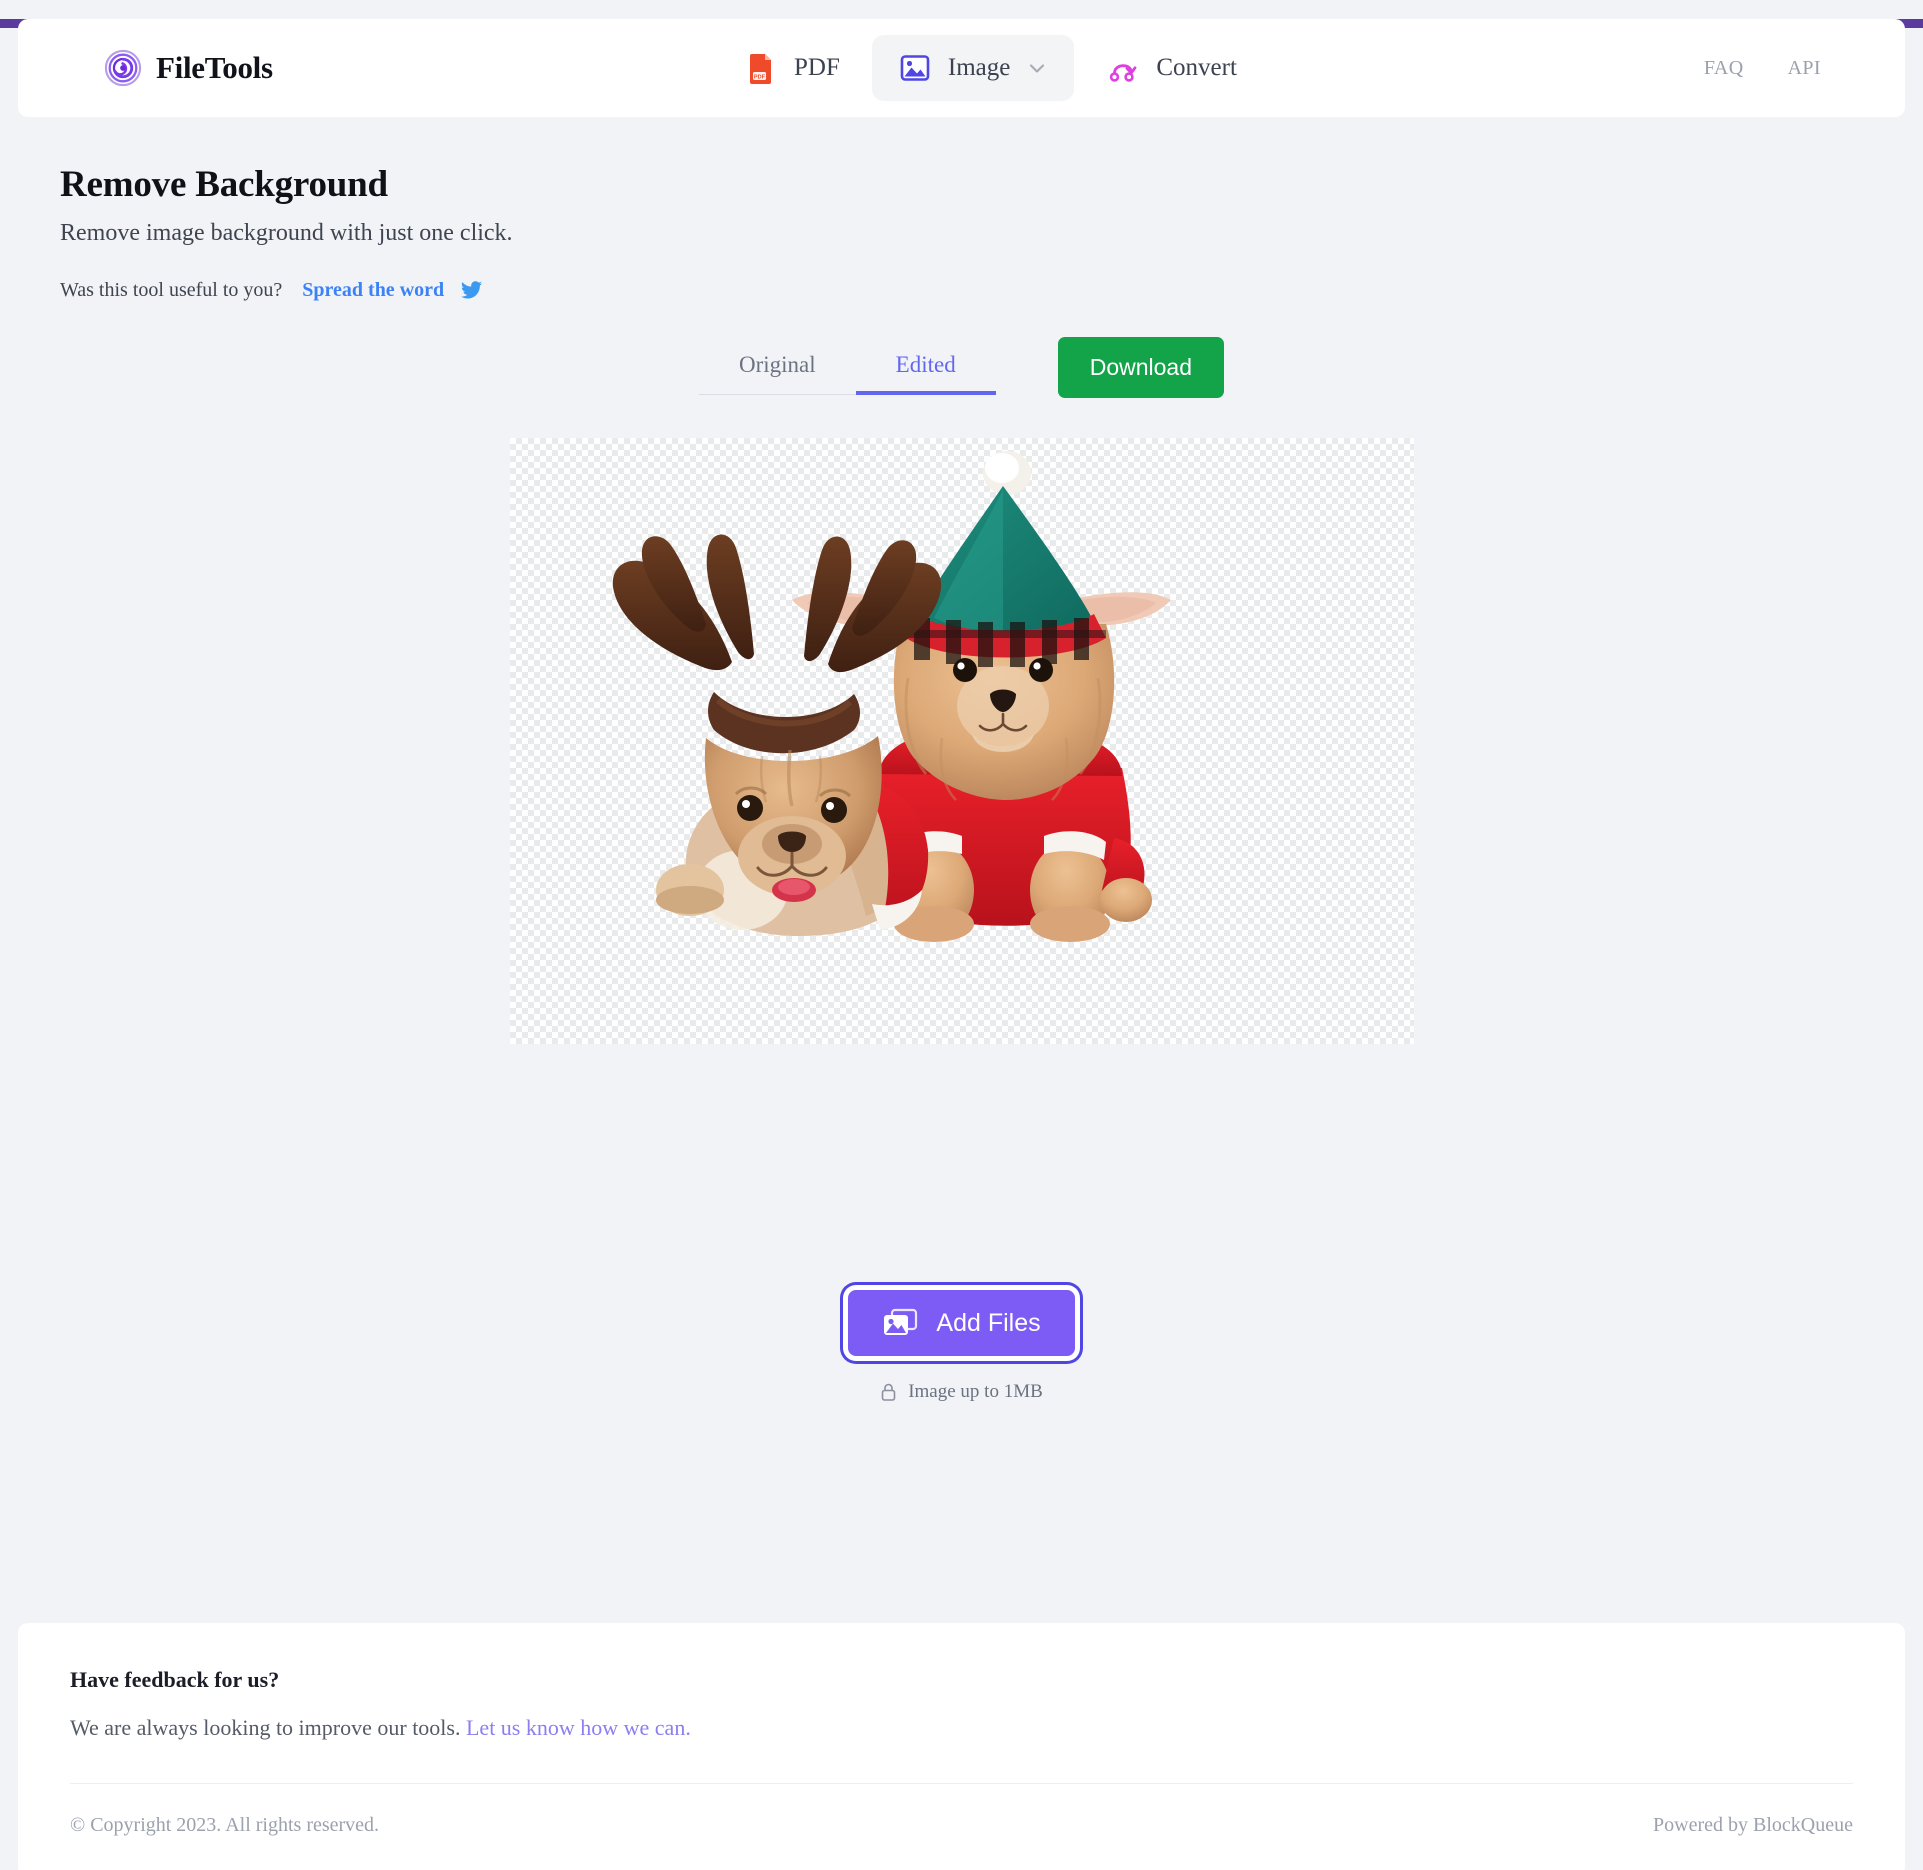 This screenshot has width=1923, height=1870. I want to click on download-button: Download, so click(1140, 367).